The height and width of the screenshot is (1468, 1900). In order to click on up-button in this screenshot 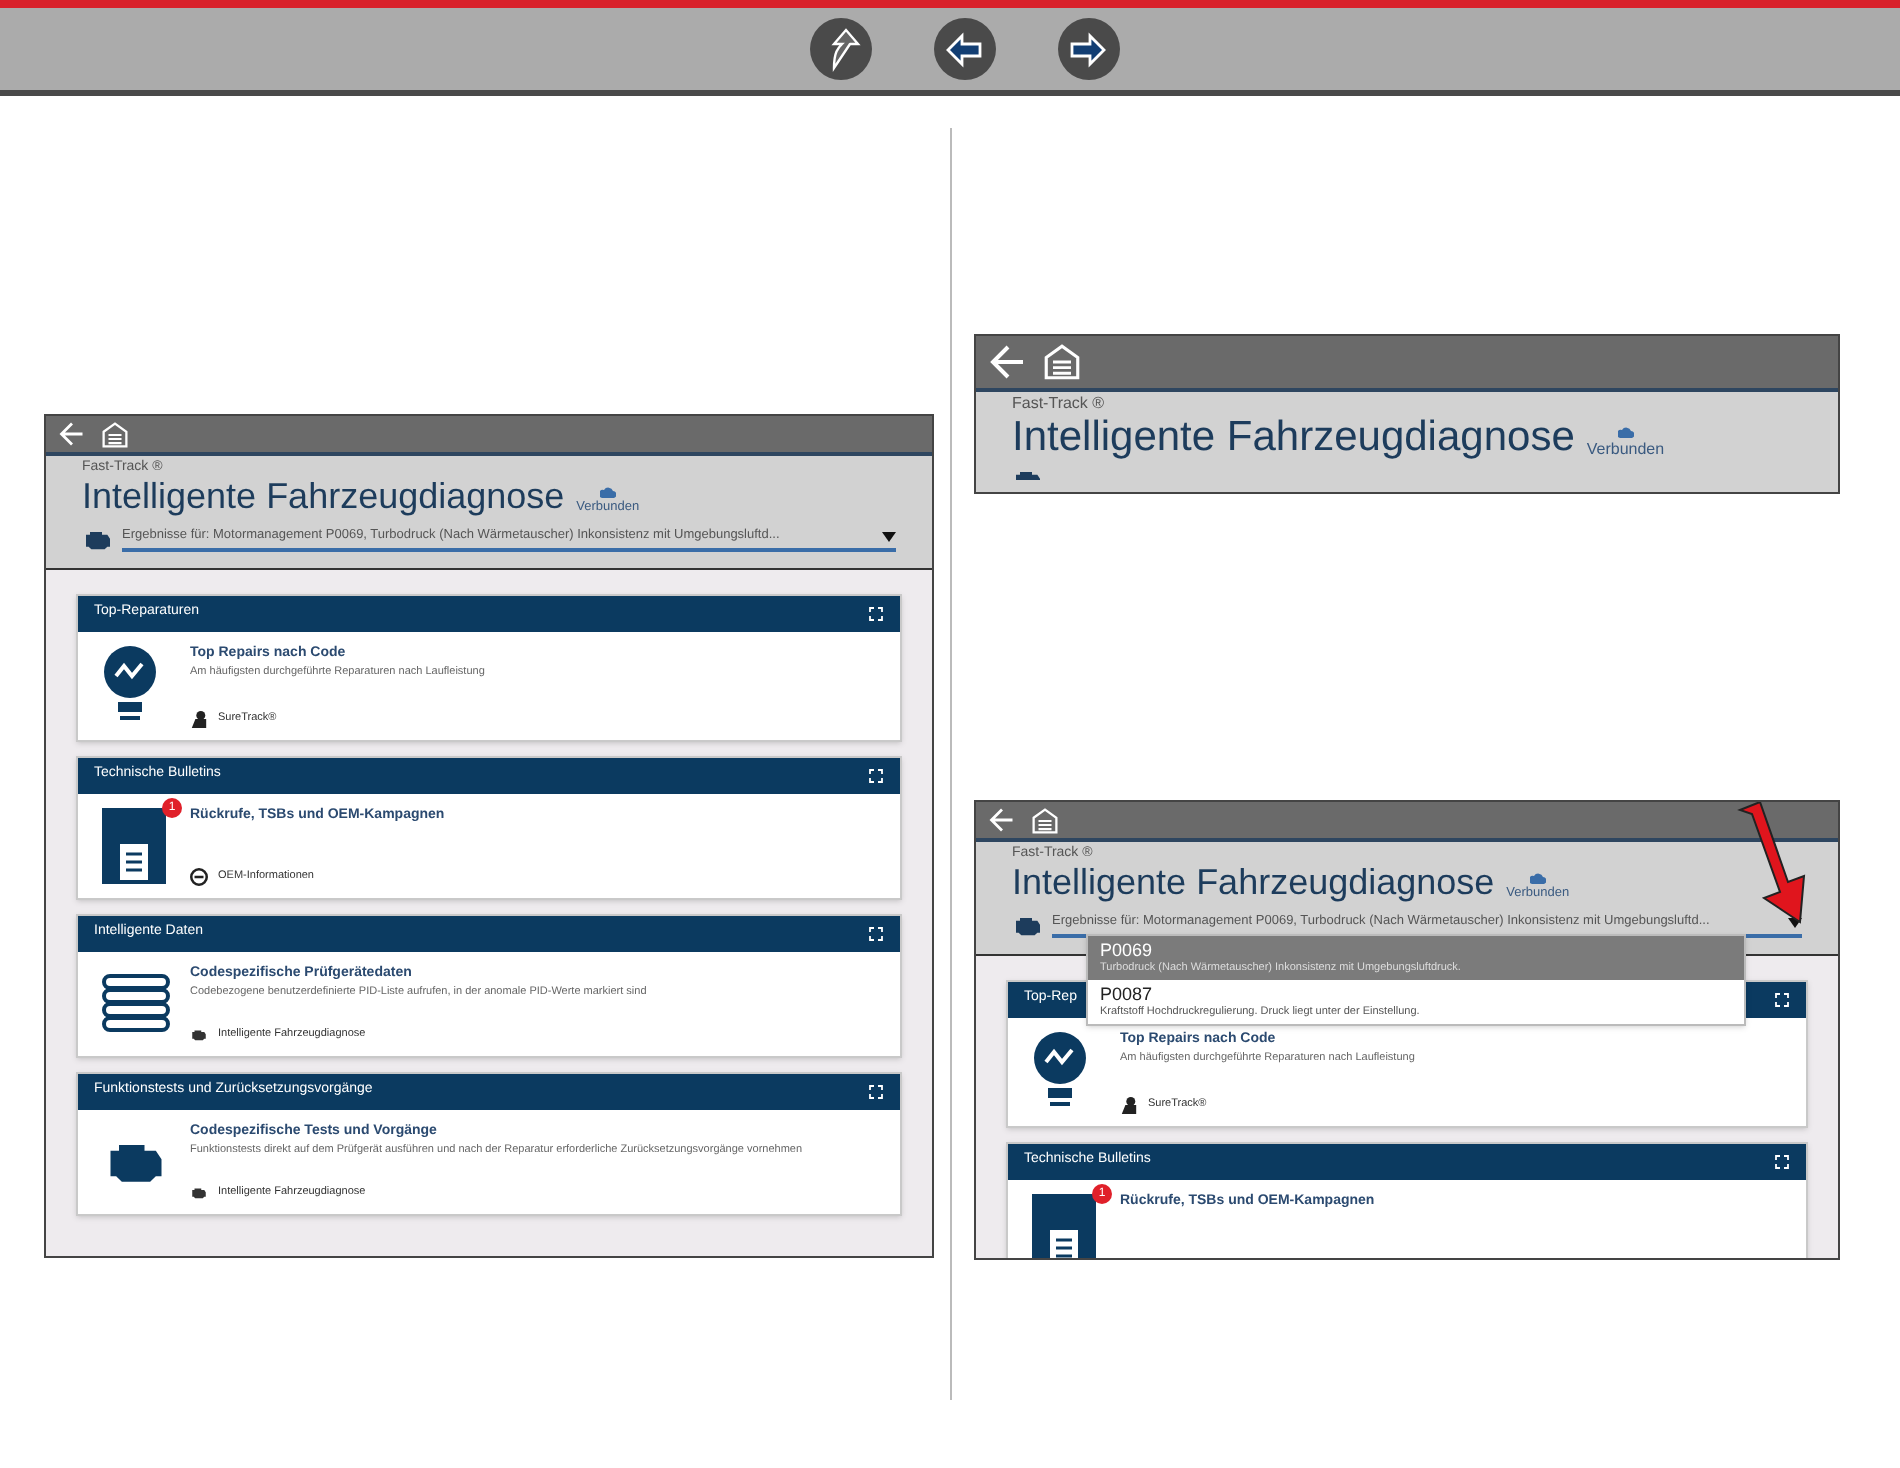, I will do `click(840, 49)`.